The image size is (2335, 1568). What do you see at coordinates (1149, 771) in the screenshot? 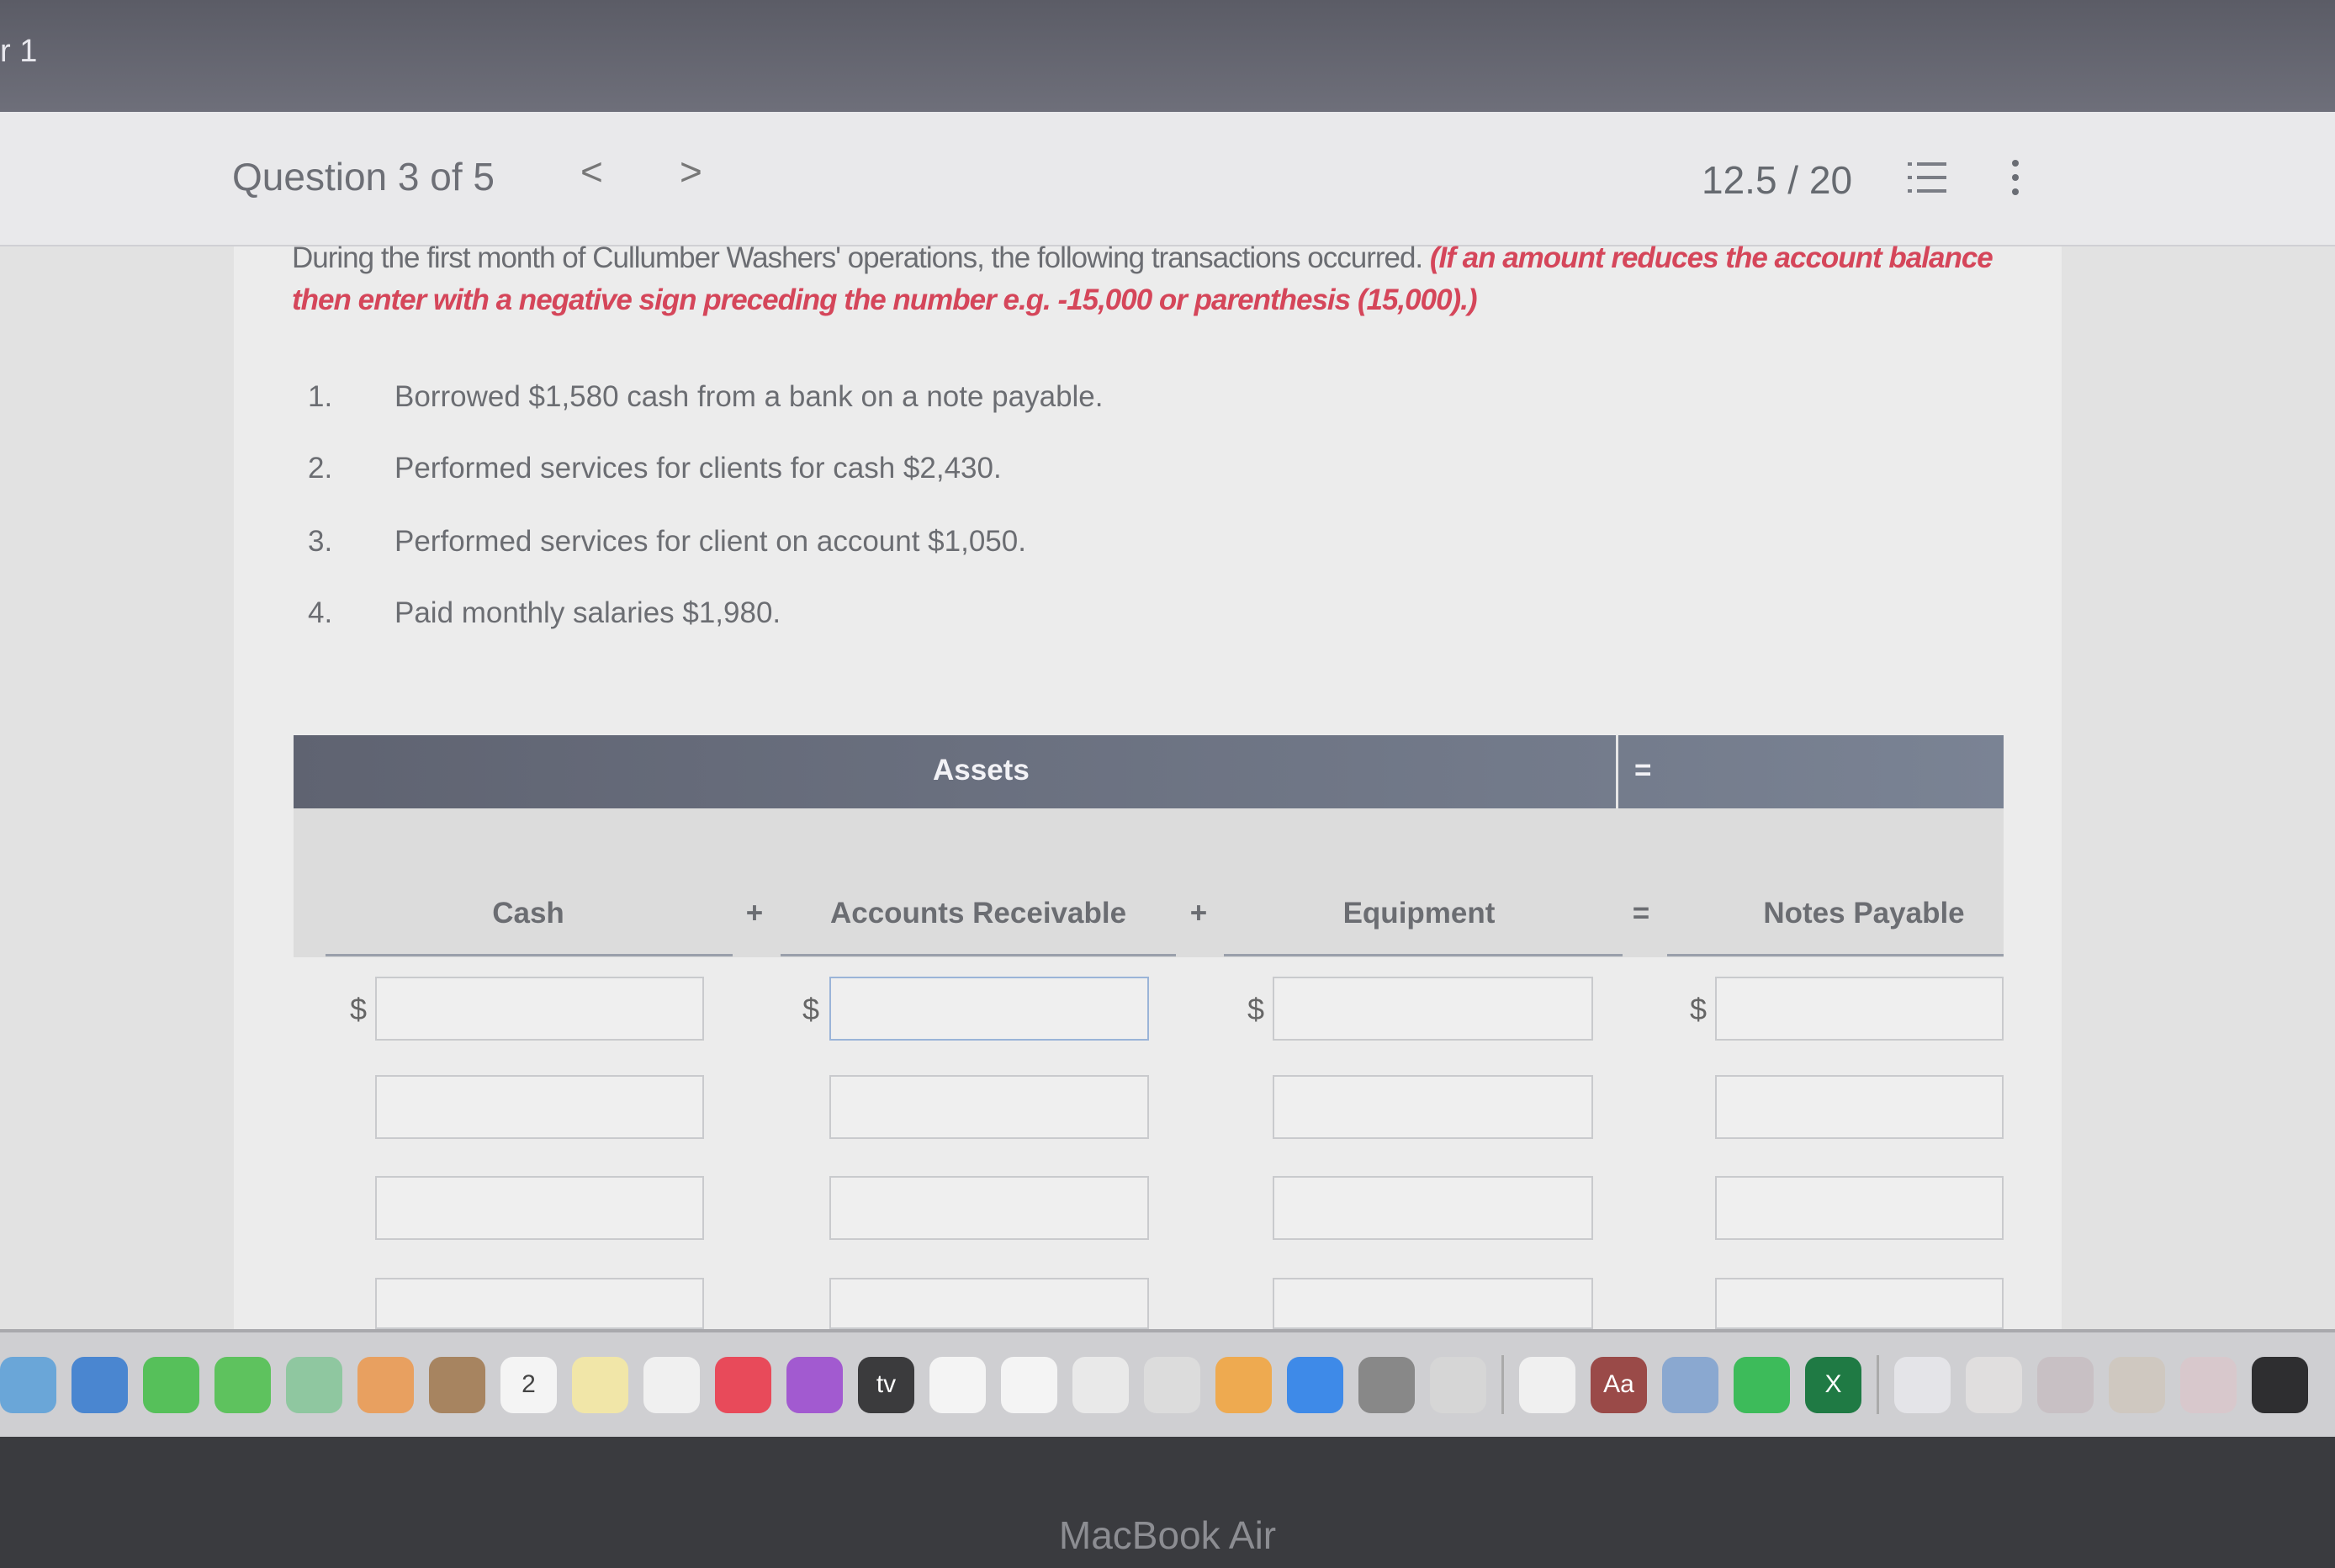
I see `table-group-header: Assets =` at bounding box center [1149, 771].